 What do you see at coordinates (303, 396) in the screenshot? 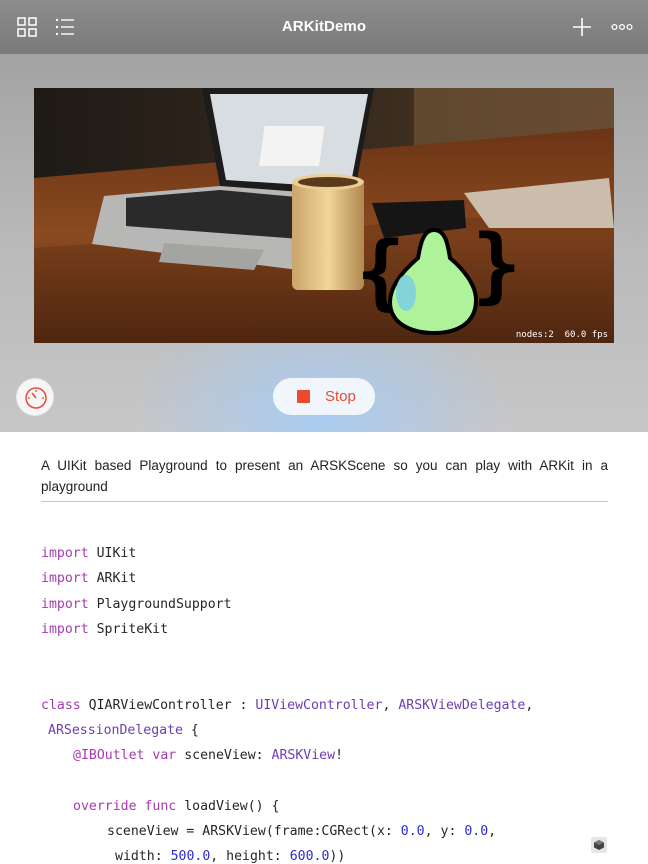
I see `stop-icon` at bounding box center [303, 396].